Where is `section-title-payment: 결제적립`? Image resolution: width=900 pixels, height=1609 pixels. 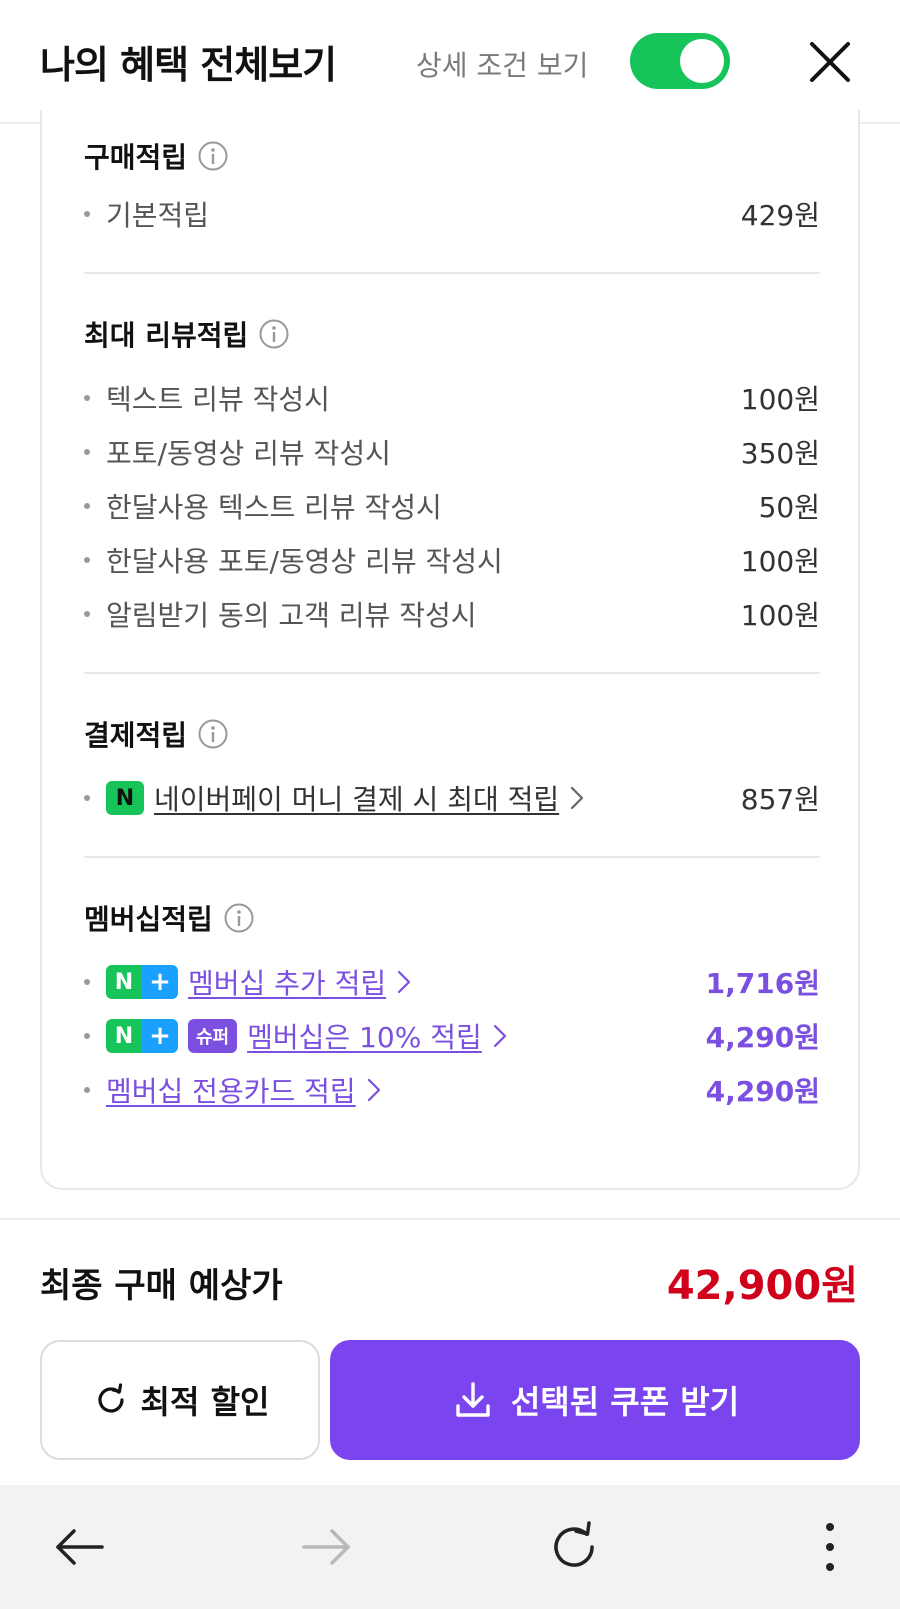 section-title-payment: 결제적립 is located at coordinates (156, 734).